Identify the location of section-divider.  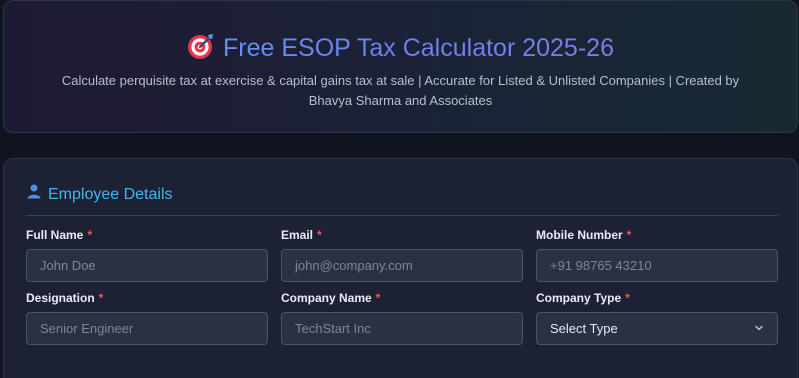
(402, 215).